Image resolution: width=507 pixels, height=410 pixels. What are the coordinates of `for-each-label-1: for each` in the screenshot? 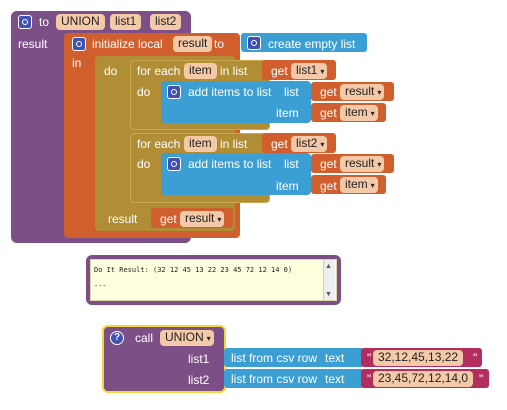 It's located at (159, 71).